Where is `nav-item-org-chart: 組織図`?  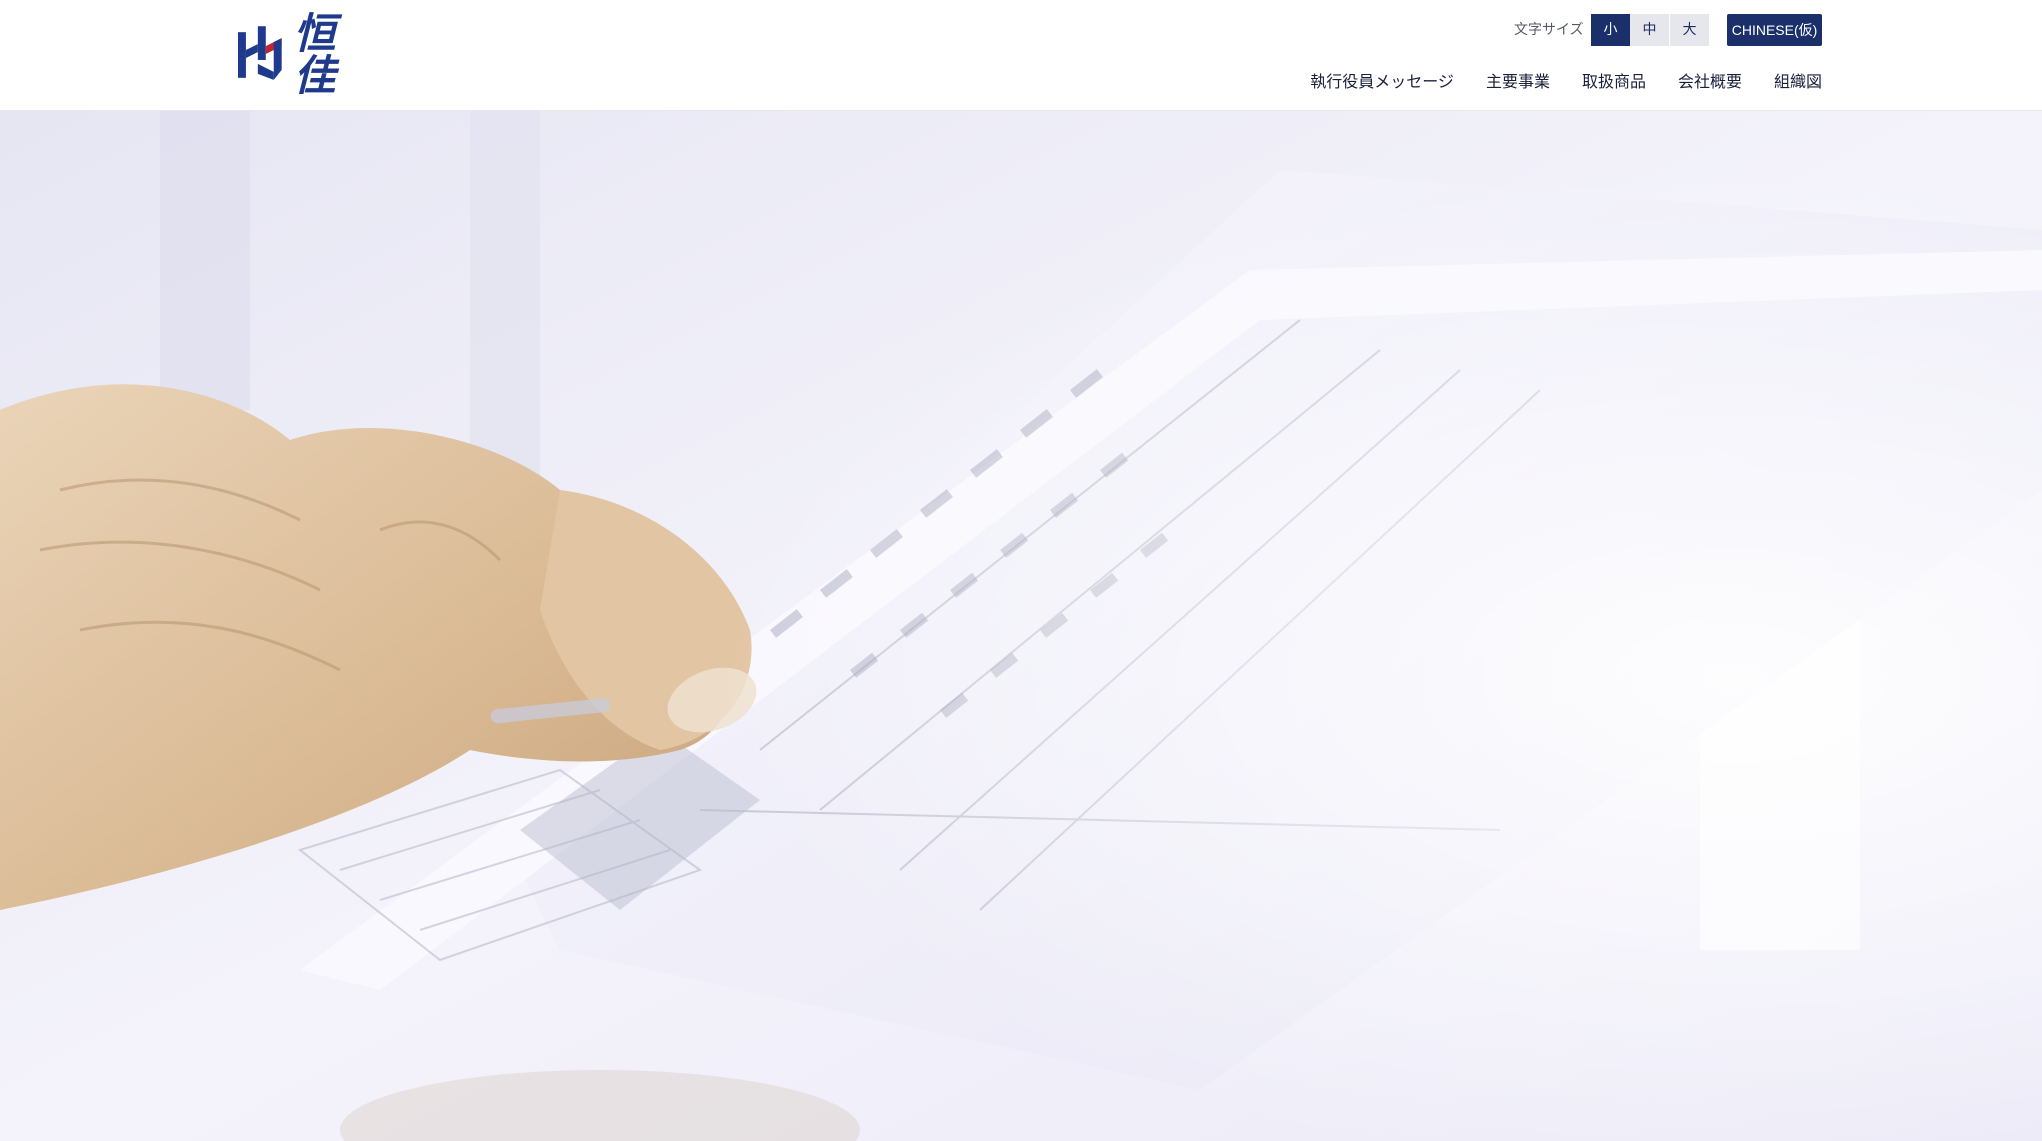
nav-item-org-chart: 組織図 is located at coordinates (1798, 82).